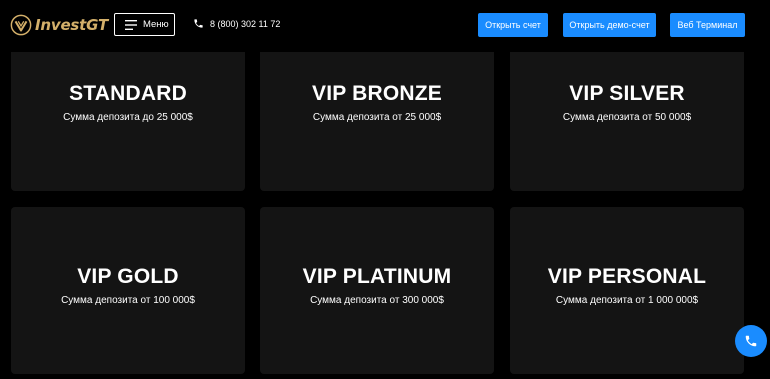 The width and height of the screenshot is (770, 379). I want to click on account-card-title: VIP BRONZE, so click(377, 93).